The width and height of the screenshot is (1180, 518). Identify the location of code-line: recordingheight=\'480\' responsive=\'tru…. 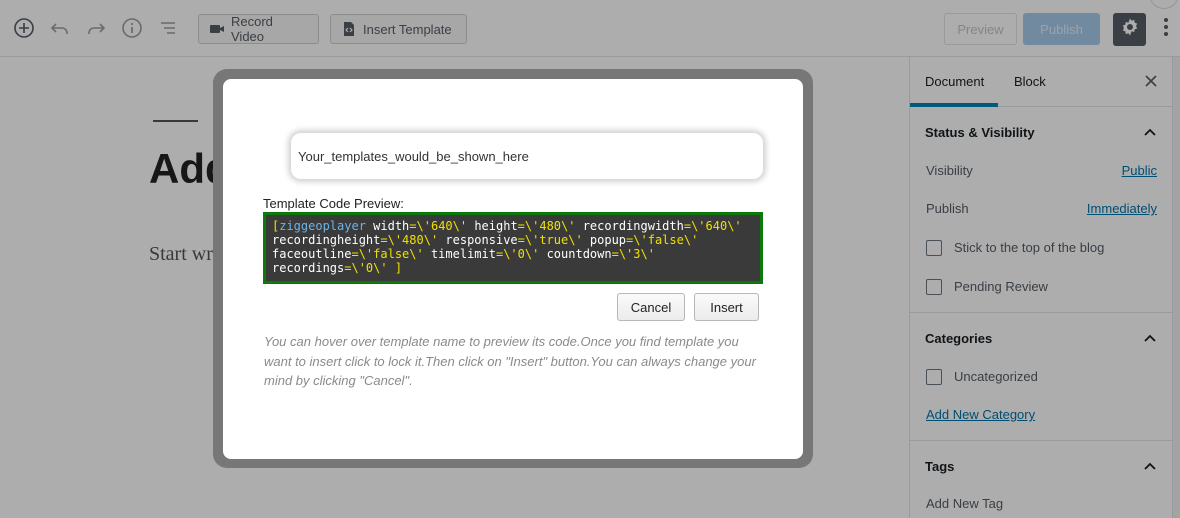
(485, 240).